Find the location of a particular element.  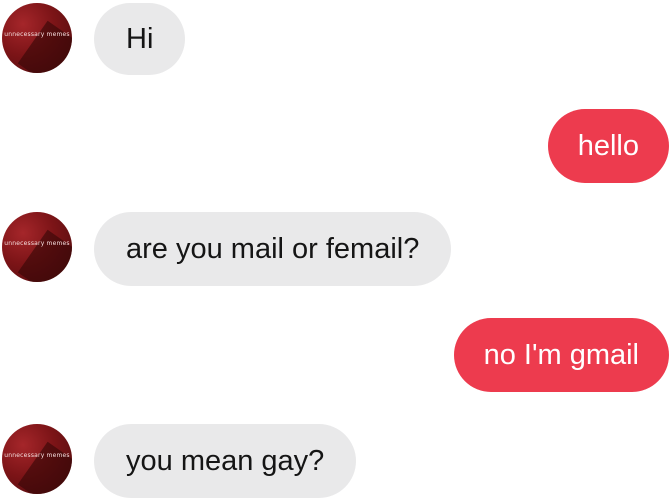

message-text: hello is located at coordinates (608, 145).